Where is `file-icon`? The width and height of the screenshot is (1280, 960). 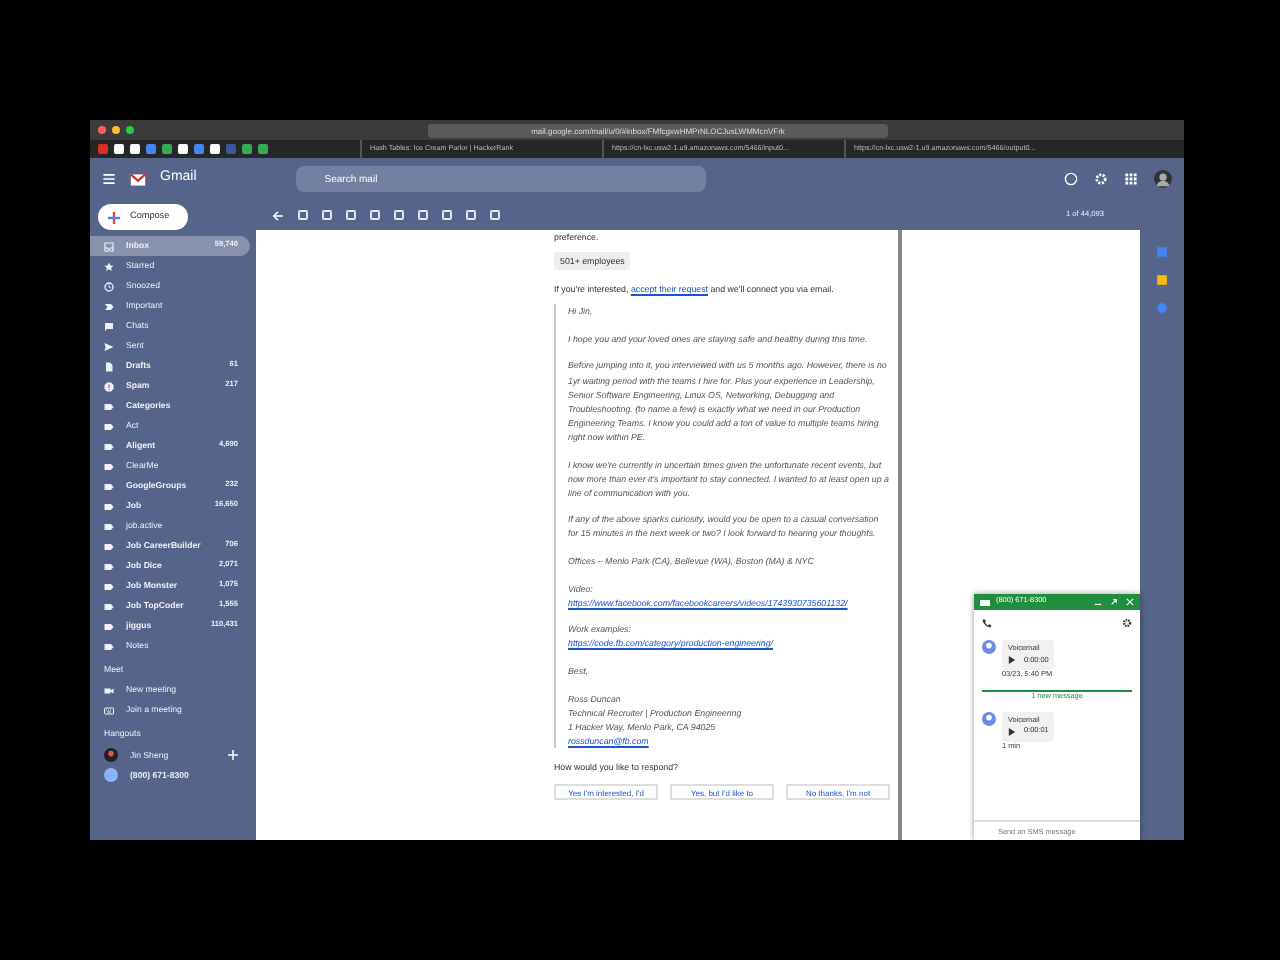 file-icon is located at coordinates (109, 366).